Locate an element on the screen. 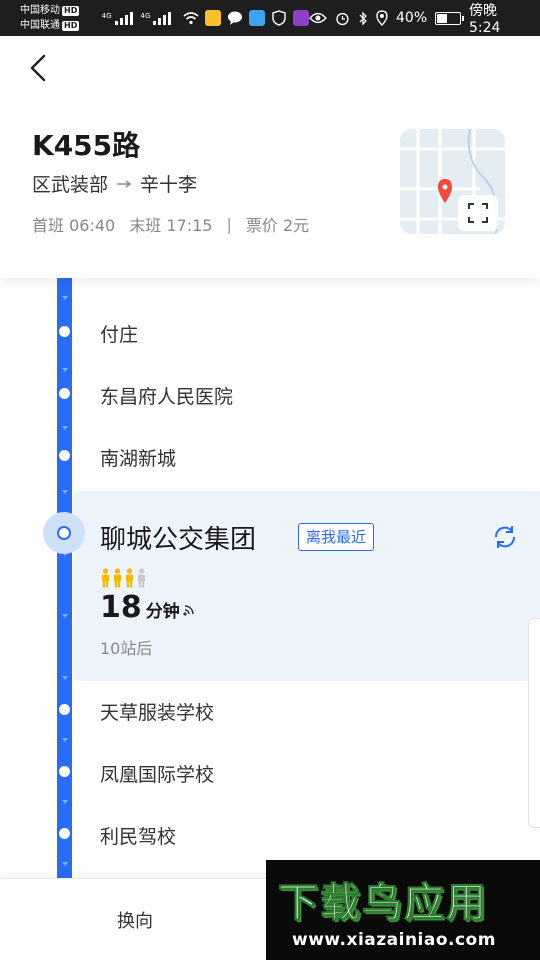  route-schedule: 首班 06:40 末班 17:15 | 票价 2元 is located at coordinates (170, 224).